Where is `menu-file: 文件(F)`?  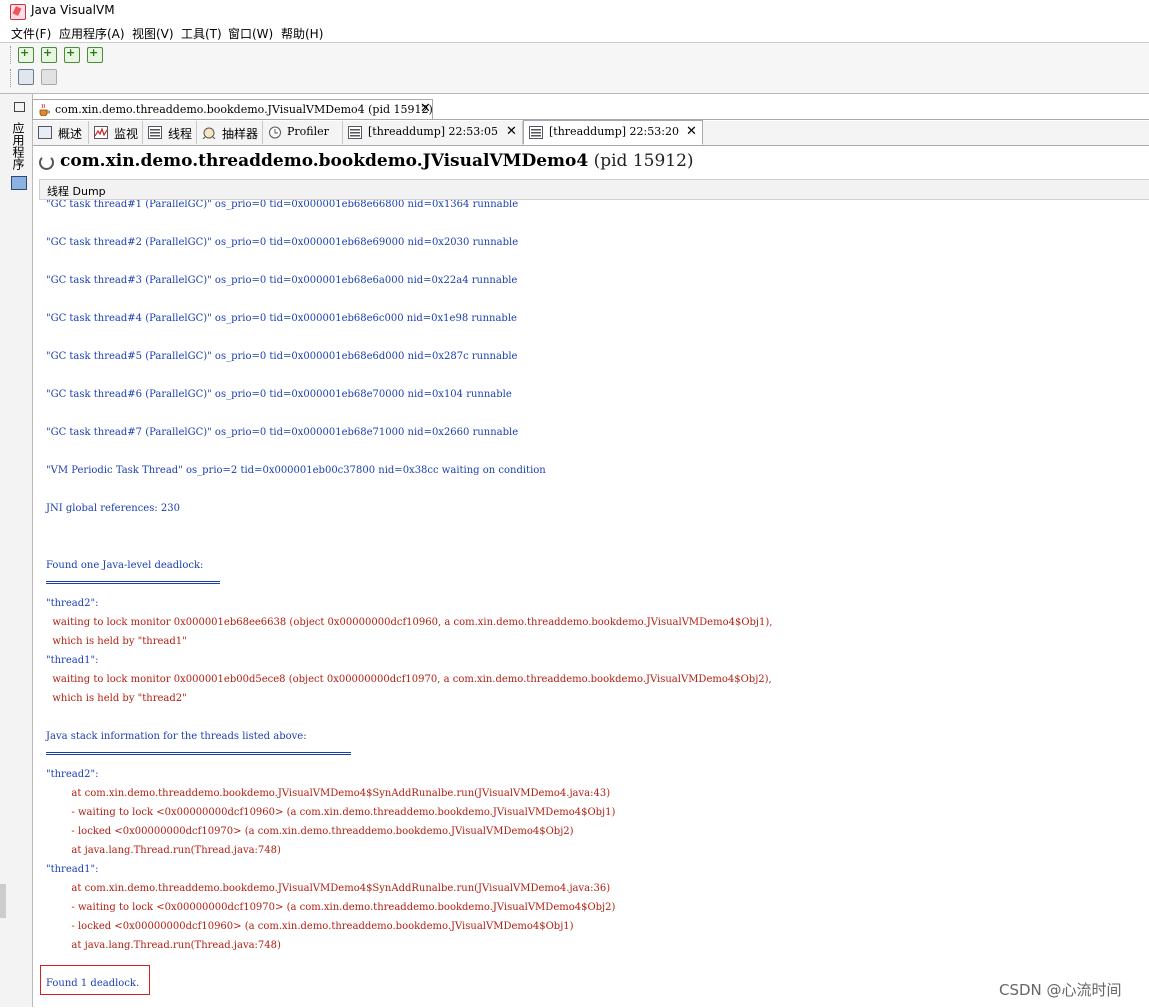
menu-file: 文件(F) is located at coordinates (31, 33).